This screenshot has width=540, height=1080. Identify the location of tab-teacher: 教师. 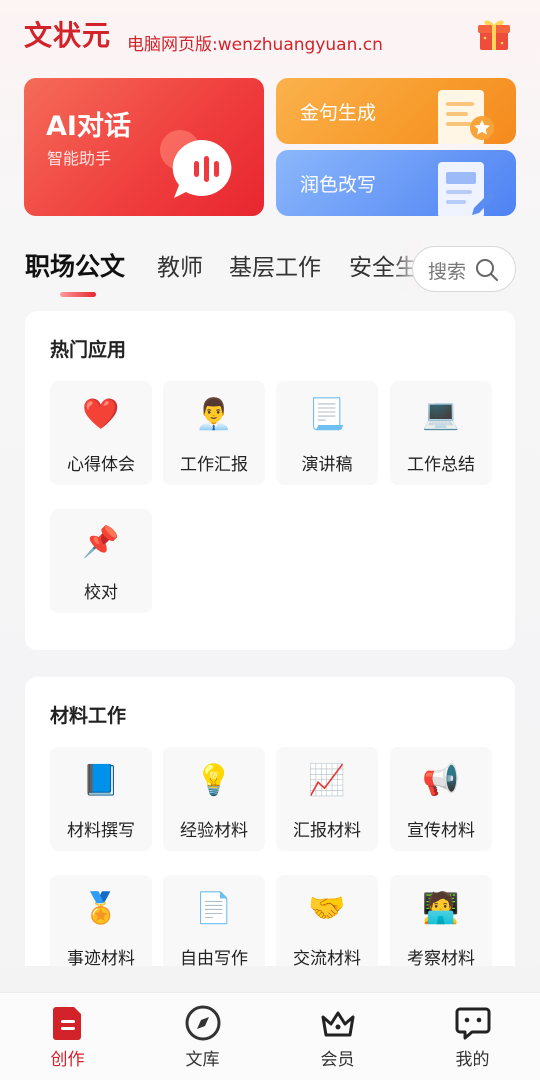
(180, 265).